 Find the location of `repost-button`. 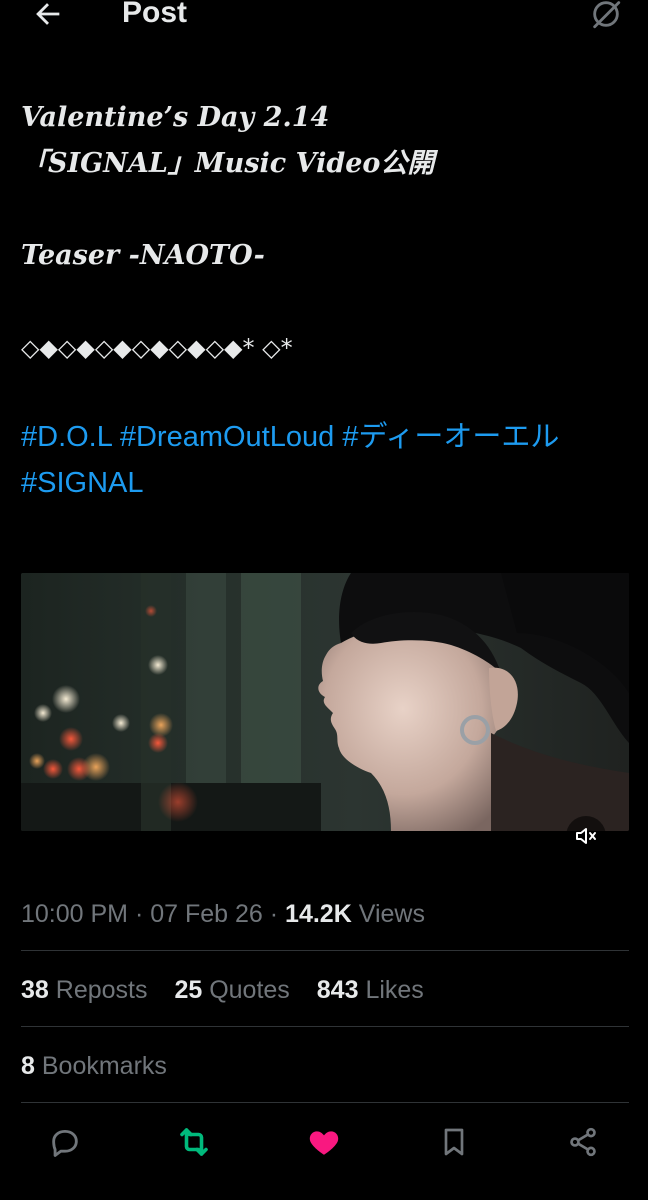

repost-button is located at coordinates (194, 1142).